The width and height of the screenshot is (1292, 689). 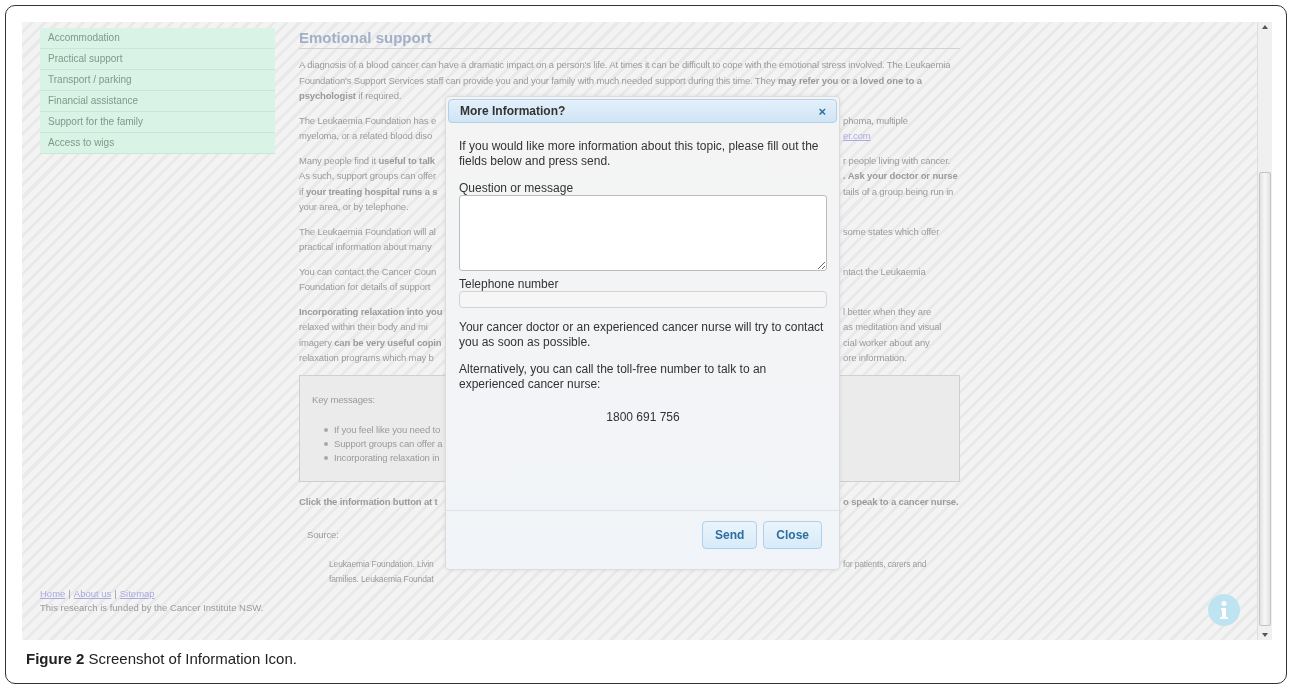 I want to click on sidebar-item: Financial assistance, so click(x=157, y=101).